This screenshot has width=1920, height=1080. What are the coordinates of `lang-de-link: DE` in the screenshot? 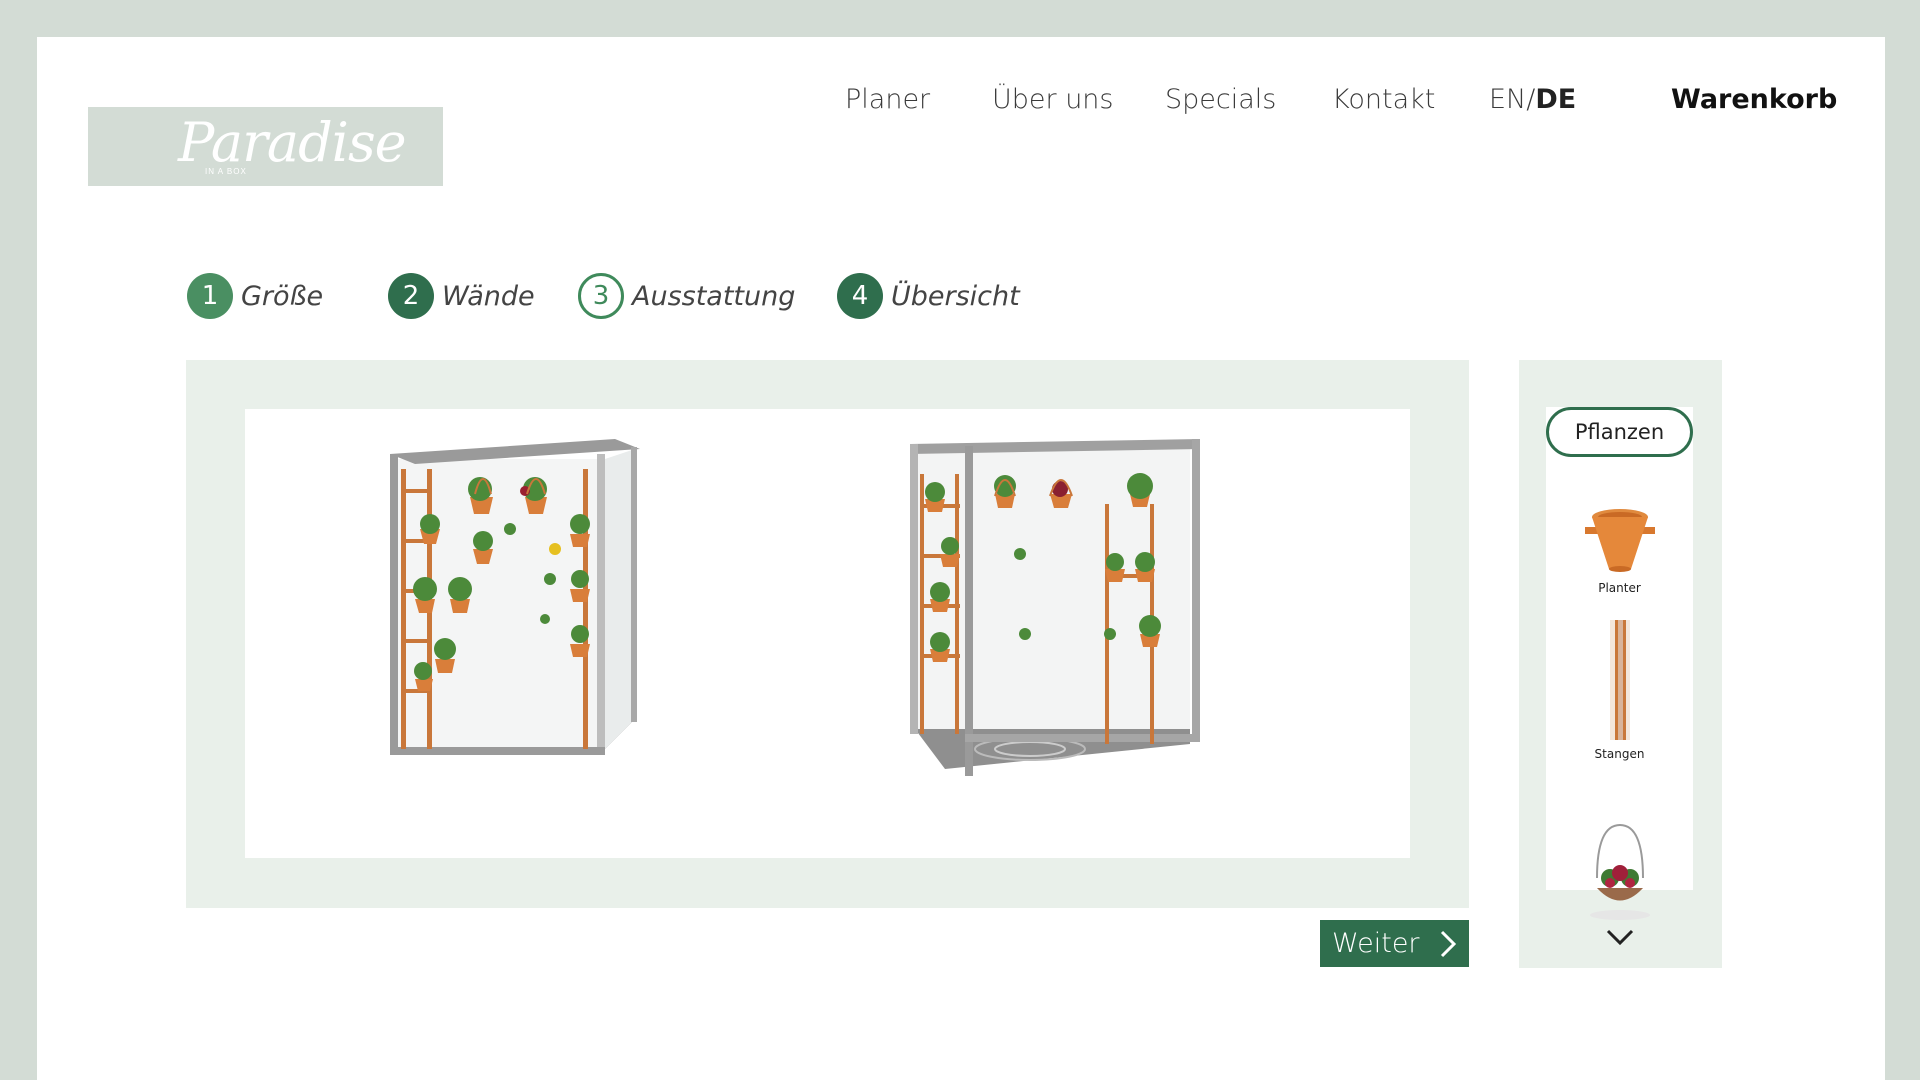 It's located at (1555, 99).